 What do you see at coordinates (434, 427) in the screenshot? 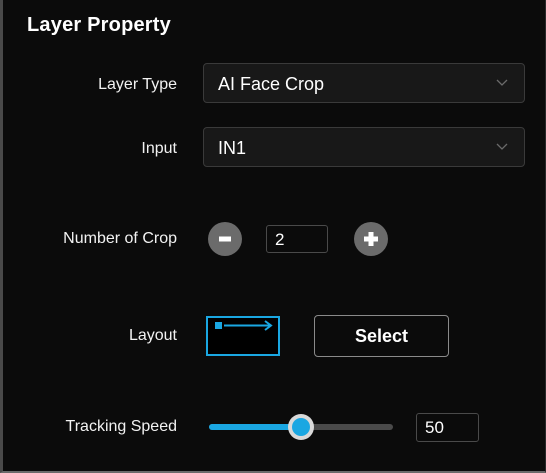
I see `tracking-speed-value: 50` at bounding box center [434, 427].